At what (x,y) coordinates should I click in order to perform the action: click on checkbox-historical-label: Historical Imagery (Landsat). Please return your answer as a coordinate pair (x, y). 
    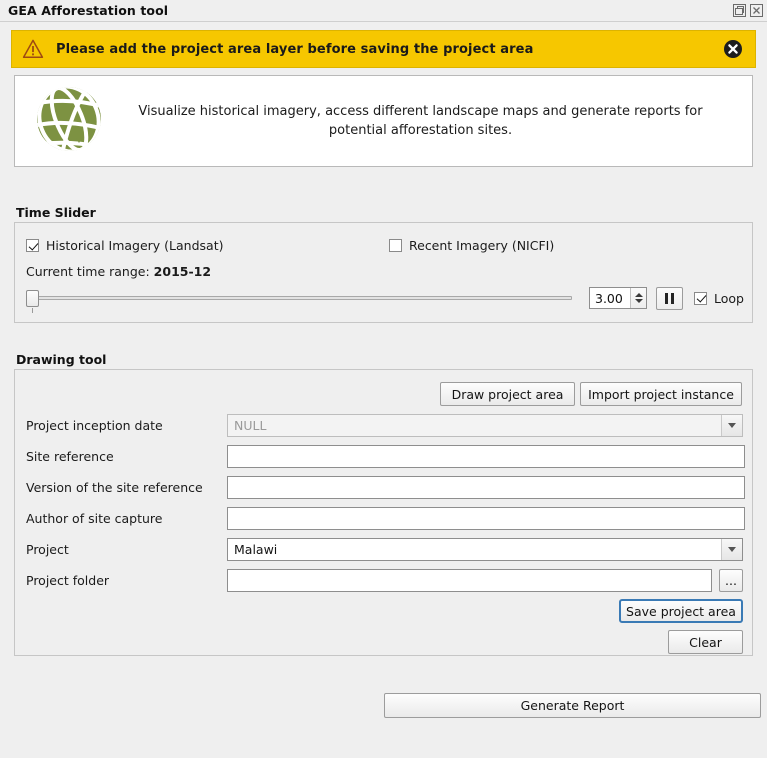
    Looking at the image, I should click on (135, 245).